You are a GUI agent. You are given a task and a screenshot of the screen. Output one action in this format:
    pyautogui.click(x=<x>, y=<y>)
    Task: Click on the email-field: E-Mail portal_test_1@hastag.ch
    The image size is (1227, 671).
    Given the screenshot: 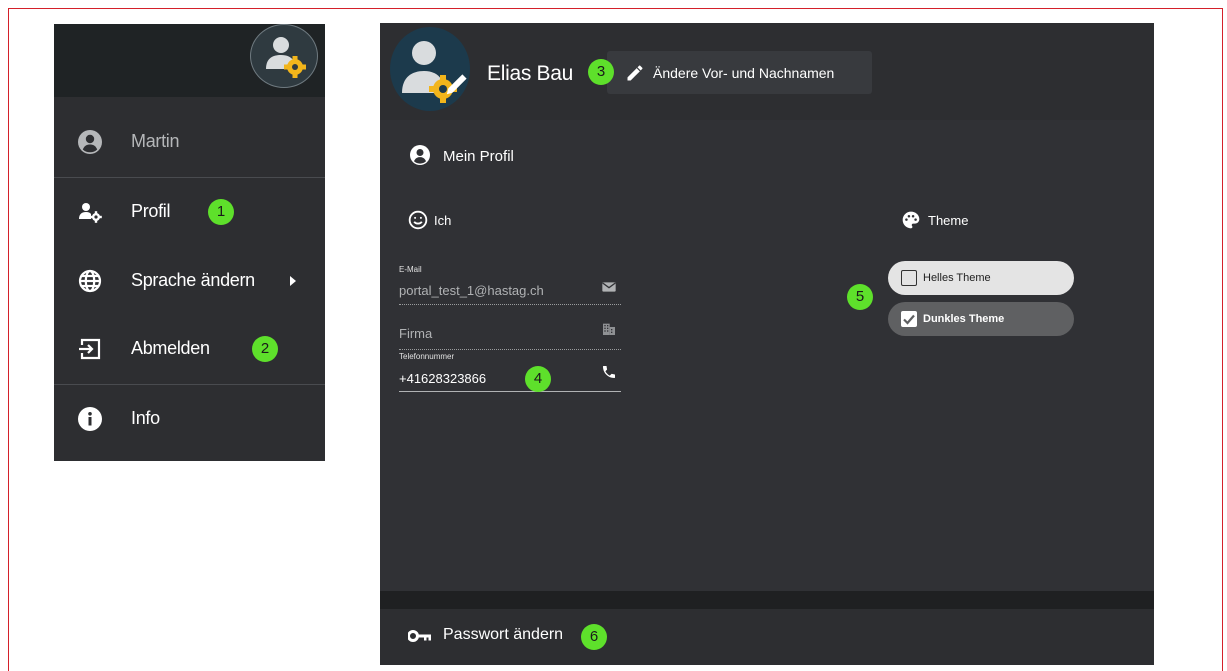 What is the action you would take?
    pyautogui.click(x=510, y=285)
    